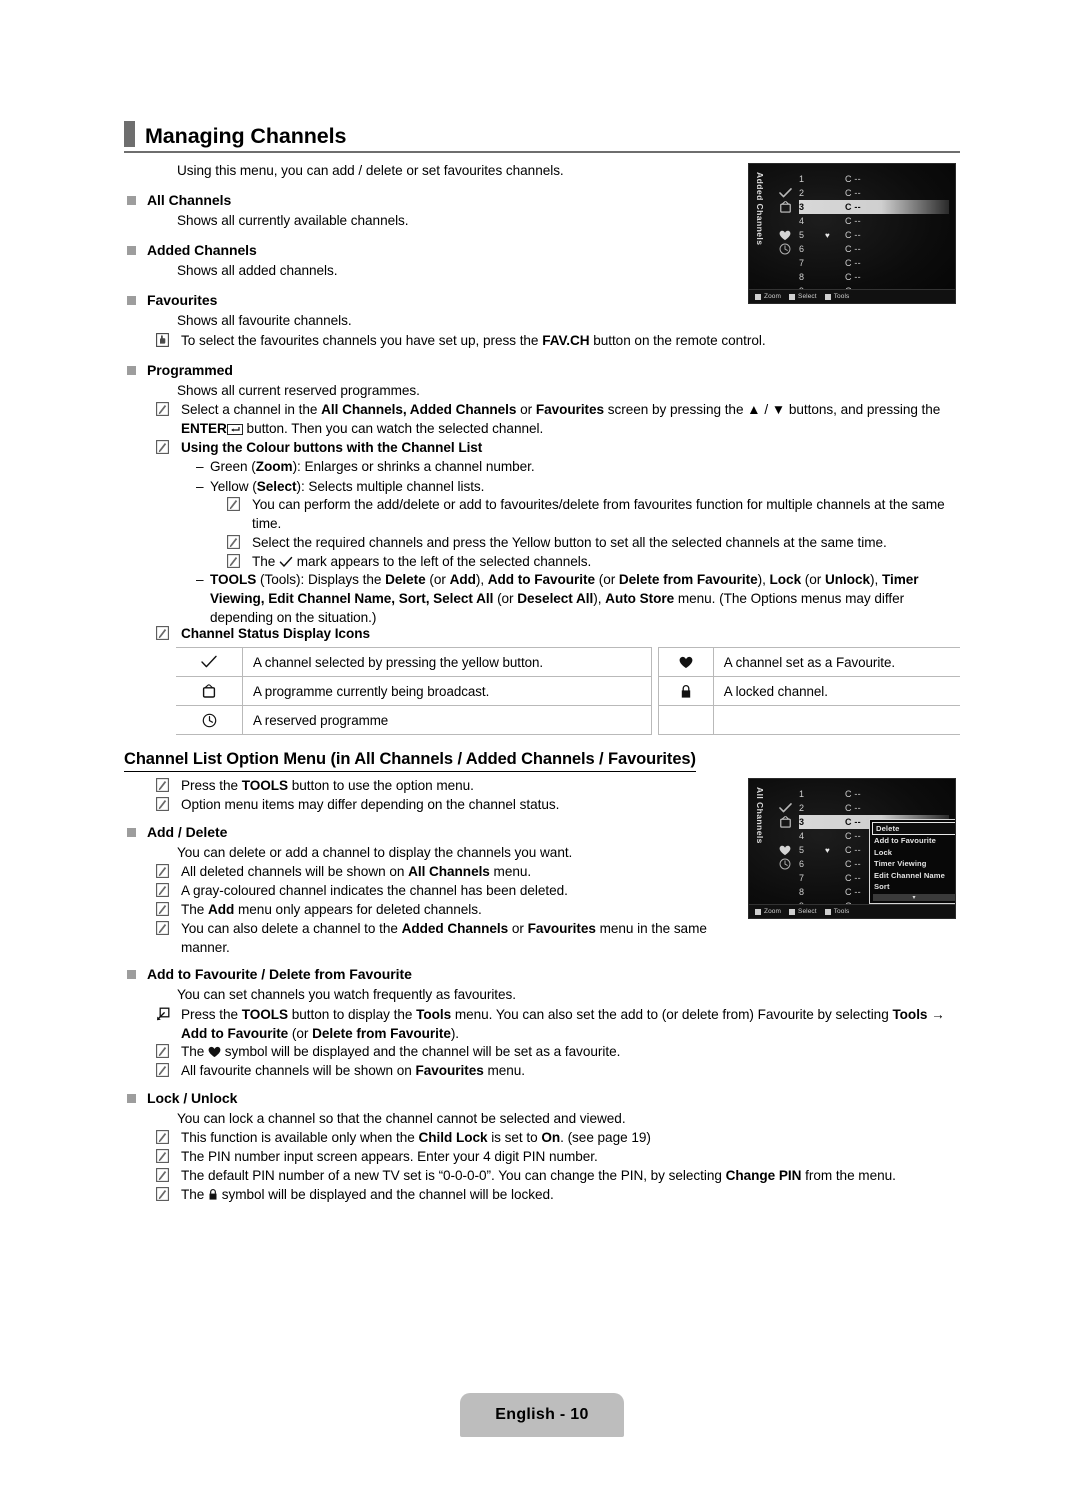 Image resolution: width=1080 pixels, height=1488 pixels. I want to click on tv-channel-number: 8, so click(802, 277).